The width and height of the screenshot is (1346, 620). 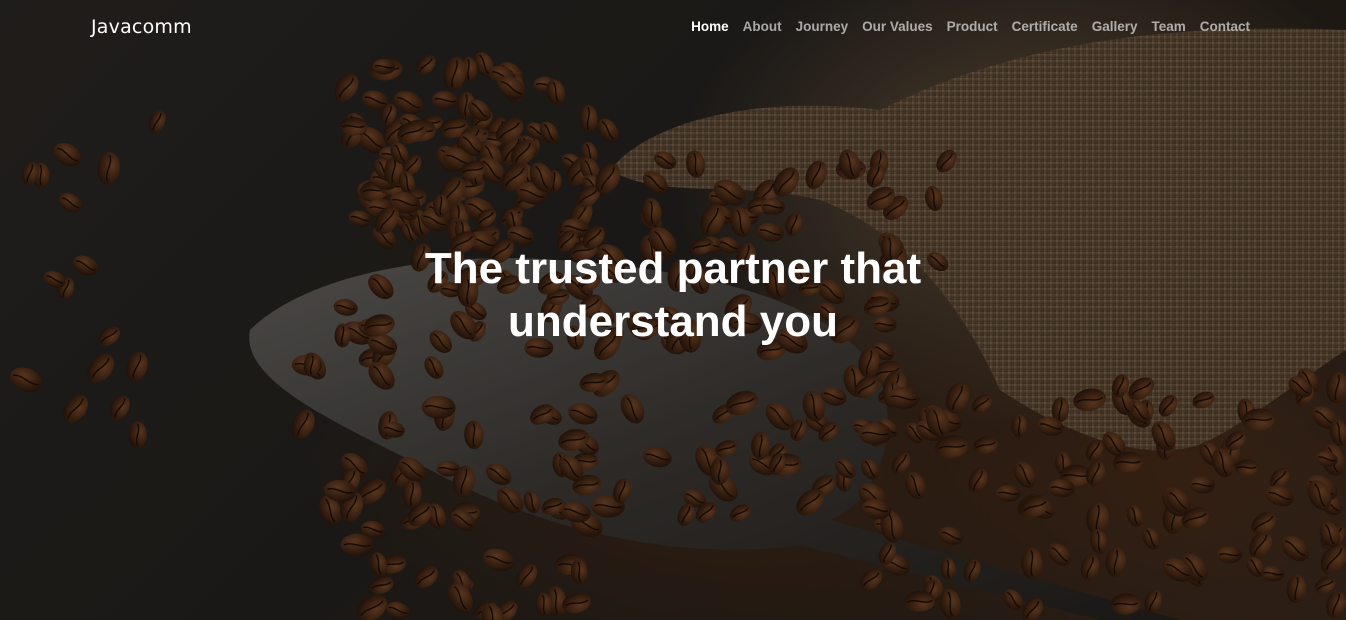 What do you see at coordinates (897, 26) in the screenshot?
I see `nav-item-our-values: Our Values` at bounding box center [897, 26].